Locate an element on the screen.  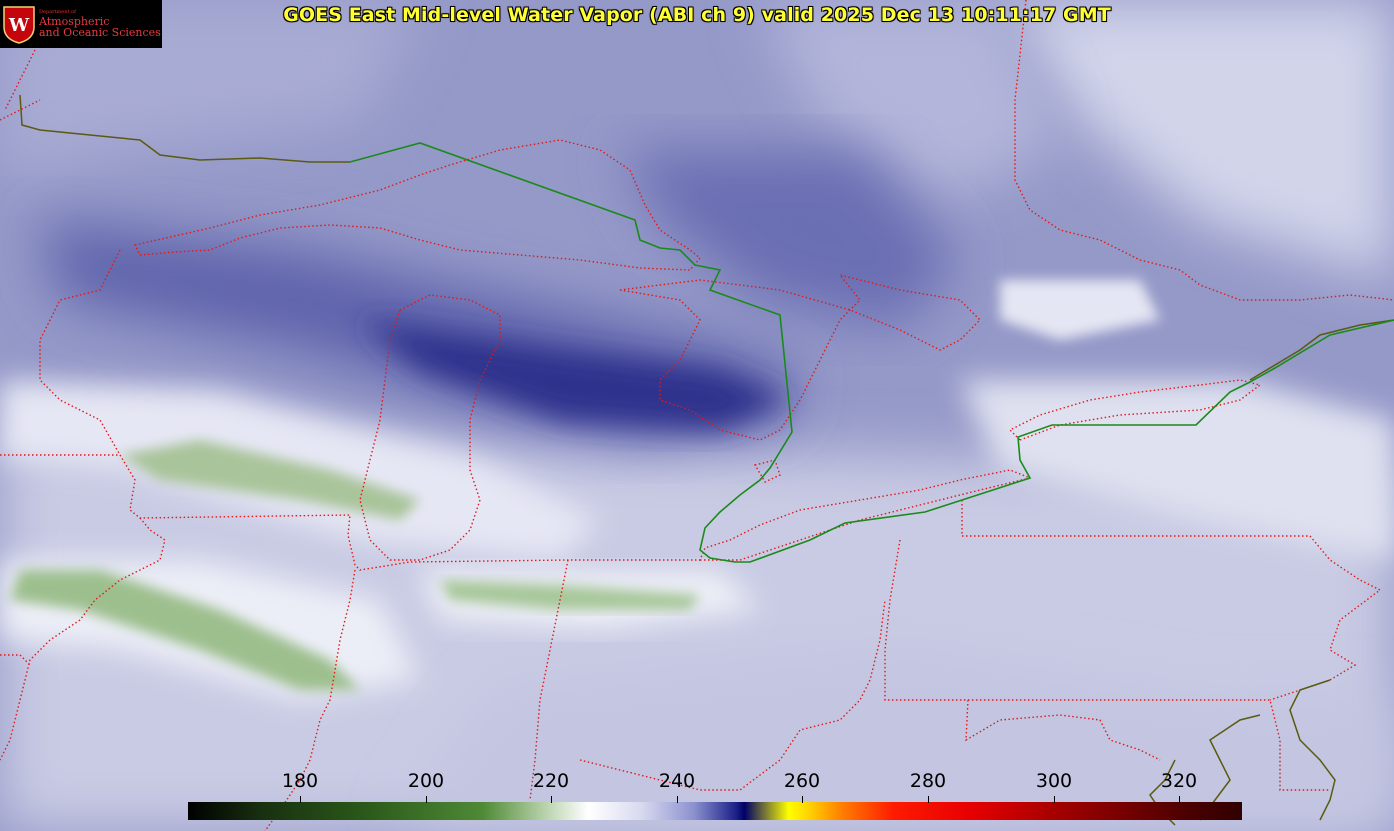
colorbar-tick-label: 300 is located at coordinates (1054, 781).